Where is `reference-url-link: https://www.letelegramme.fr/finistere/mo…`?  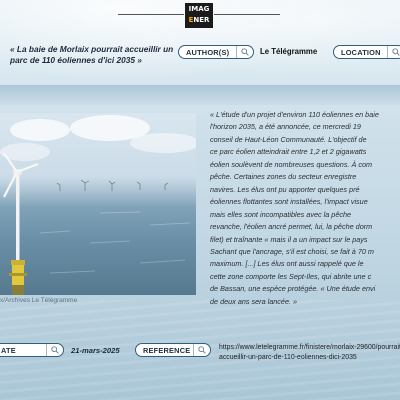
reference-url-link: https://www.letelegramme.fr/finistere/mo… is located at coordinates (309, 353).